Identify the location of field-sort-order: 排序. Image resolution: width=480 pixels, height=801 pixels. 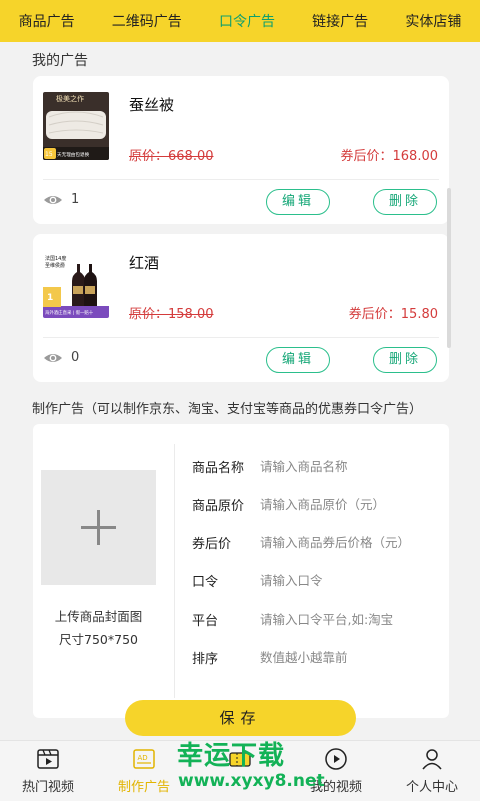
(316, 657).